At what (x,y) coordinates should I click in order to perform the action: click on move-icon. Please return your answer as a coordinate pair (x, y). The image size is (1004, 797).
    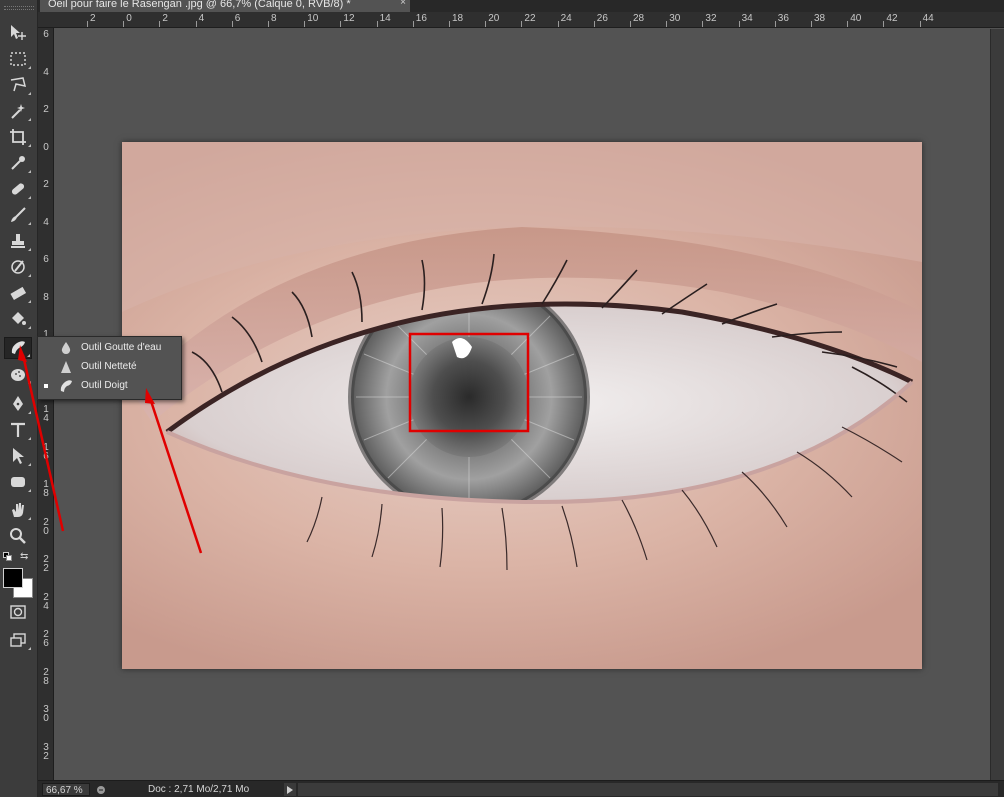
    Looking at the image, I should click on (18, 32).